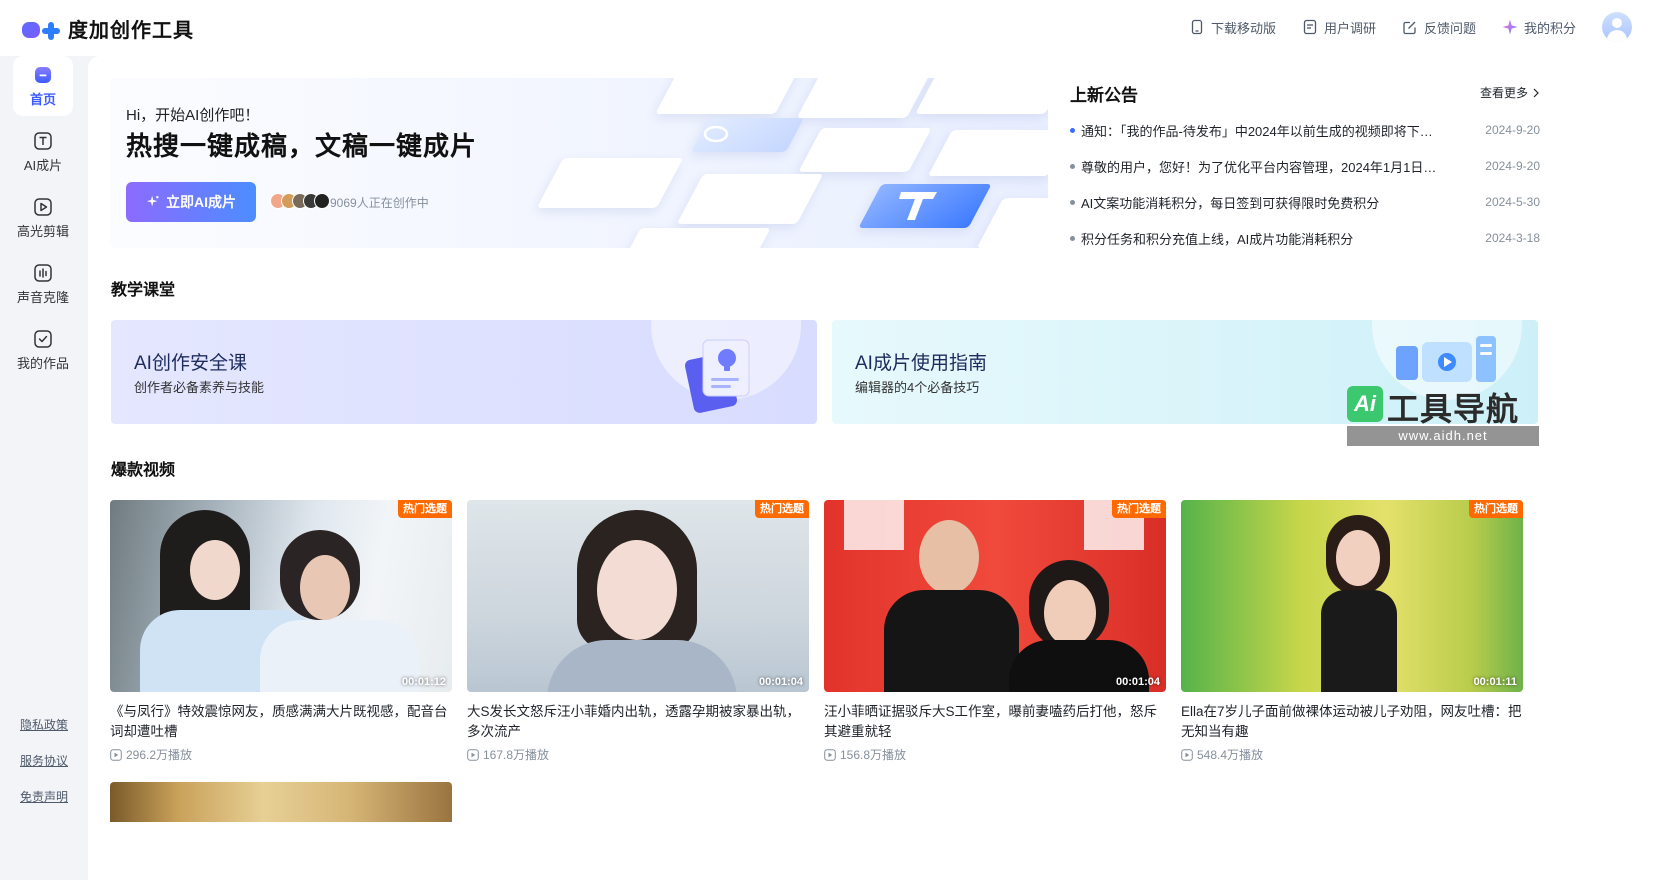  I want to click on checkbox-icon, so click(43, 338).